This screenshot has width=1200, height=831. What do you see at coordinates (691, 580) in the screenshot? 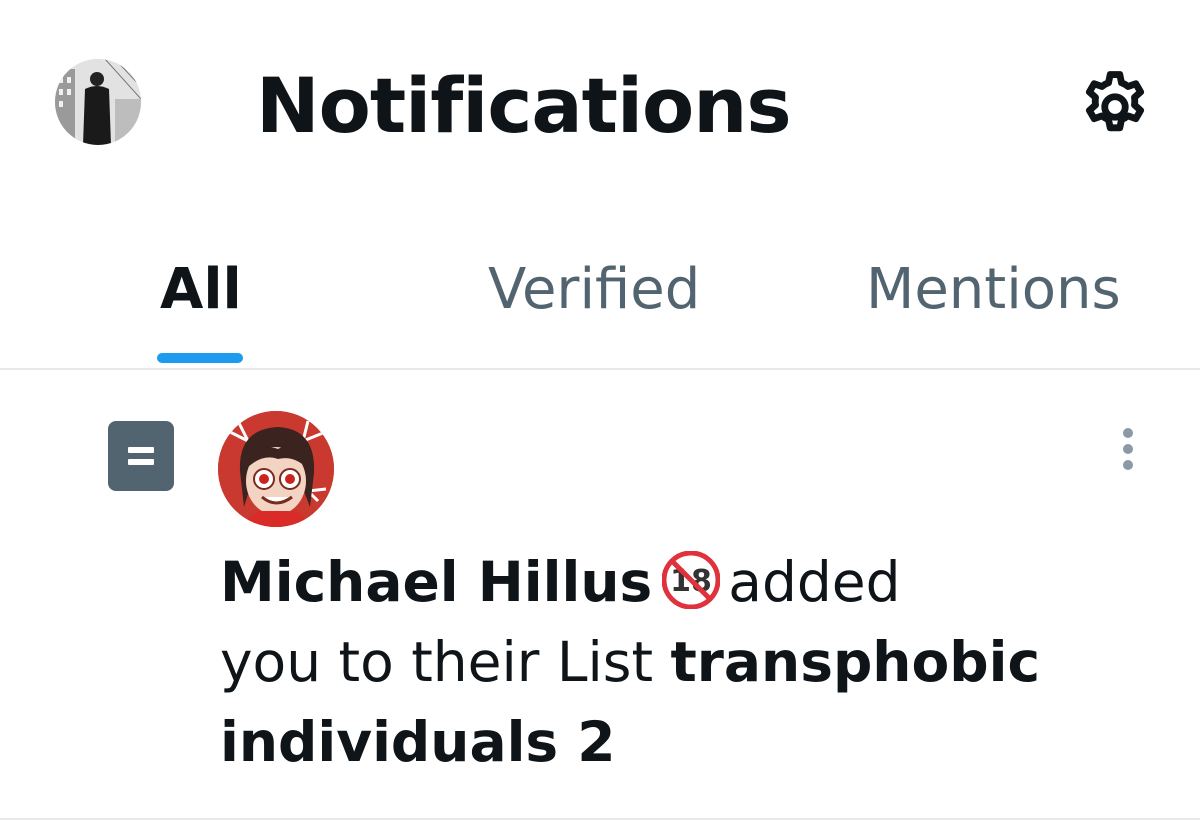
I see `no-under-18-emoji: 18` at bounding box center [691, 580].